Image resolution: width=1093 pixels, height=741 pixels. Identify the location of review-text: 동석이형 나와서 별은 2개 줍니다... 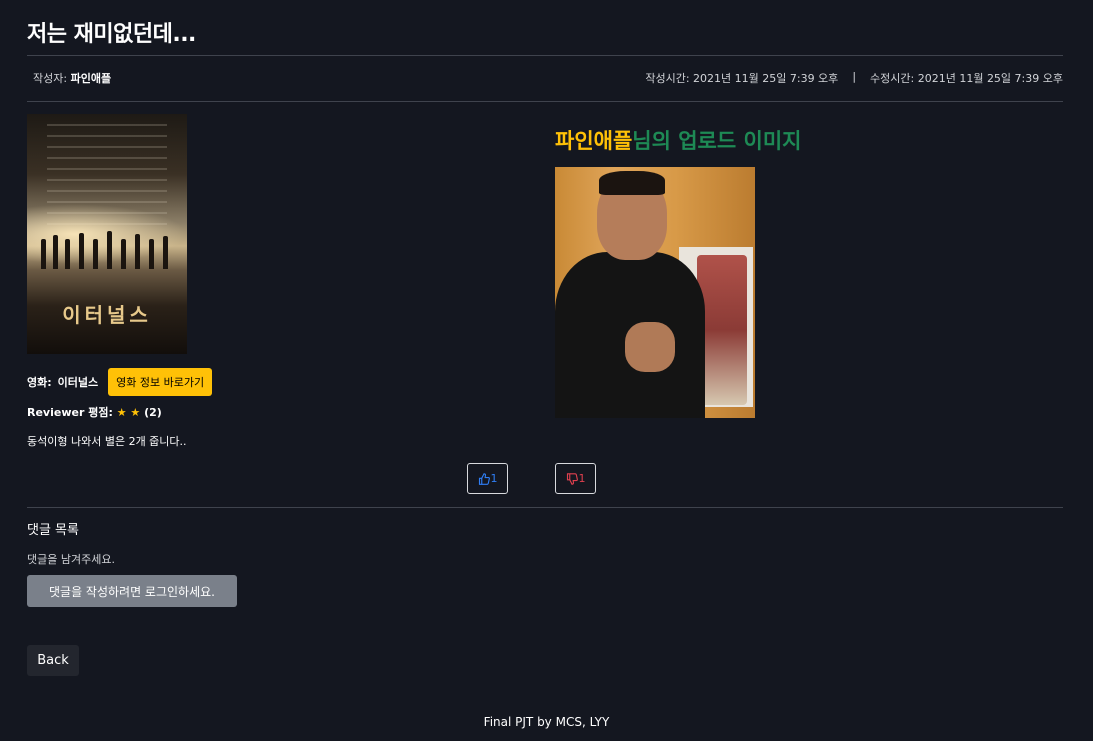
(107, 441).